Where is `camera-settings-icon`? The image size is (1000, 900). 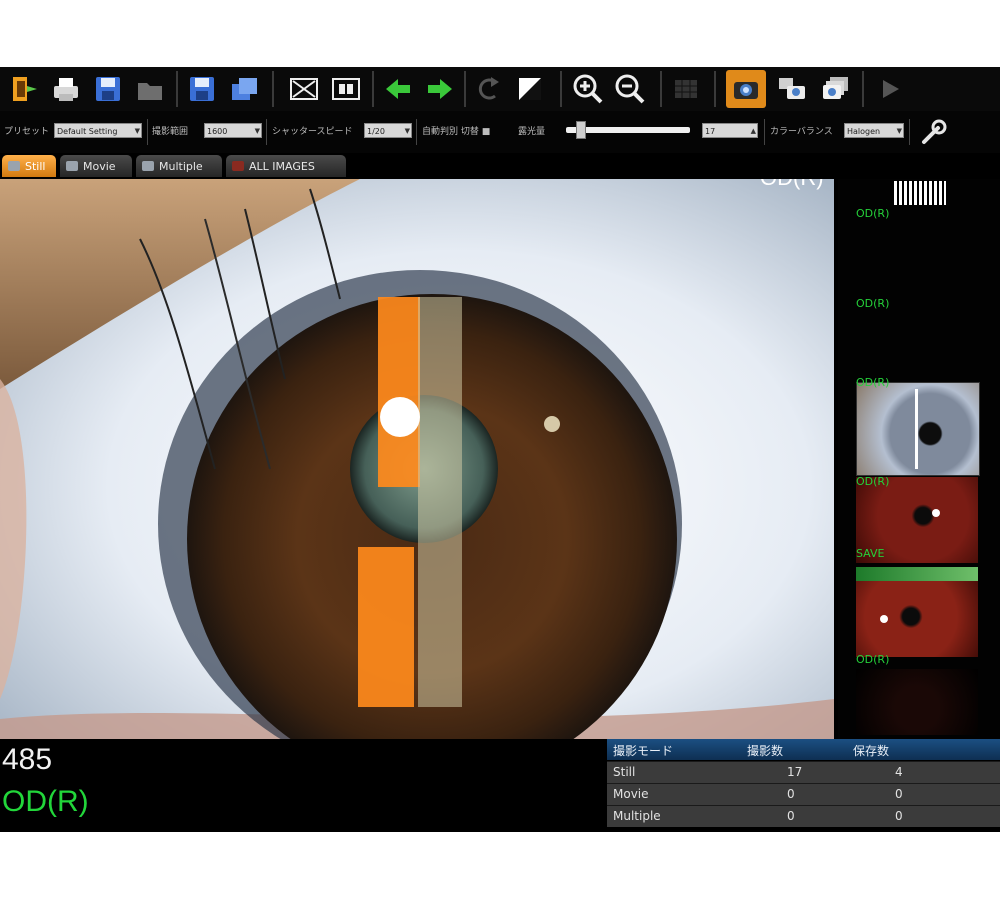 camera-settings-icon is located at coordinates (792, 89).